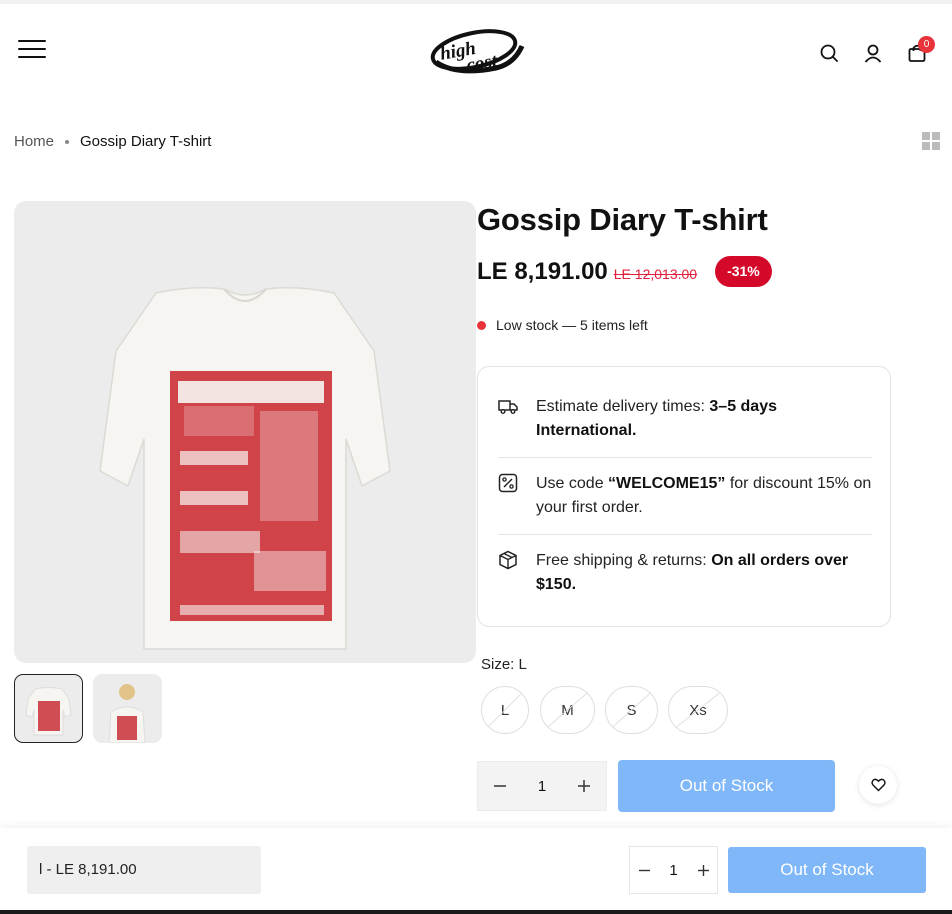  What do you see at coordinates (504, 664) in the screenshot?
I see `size-label: Size: L` at bounding box center [504, 664].